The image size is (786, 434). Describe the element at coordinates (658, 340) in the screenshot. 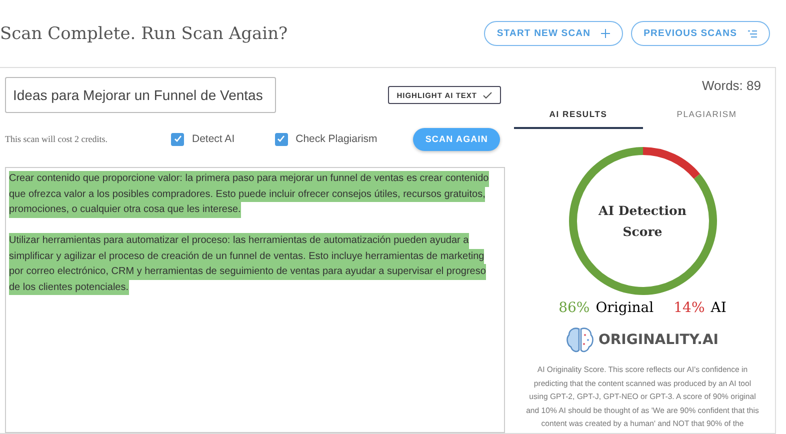

I see `logo-text: ORIGINALITY.AI` at that location.